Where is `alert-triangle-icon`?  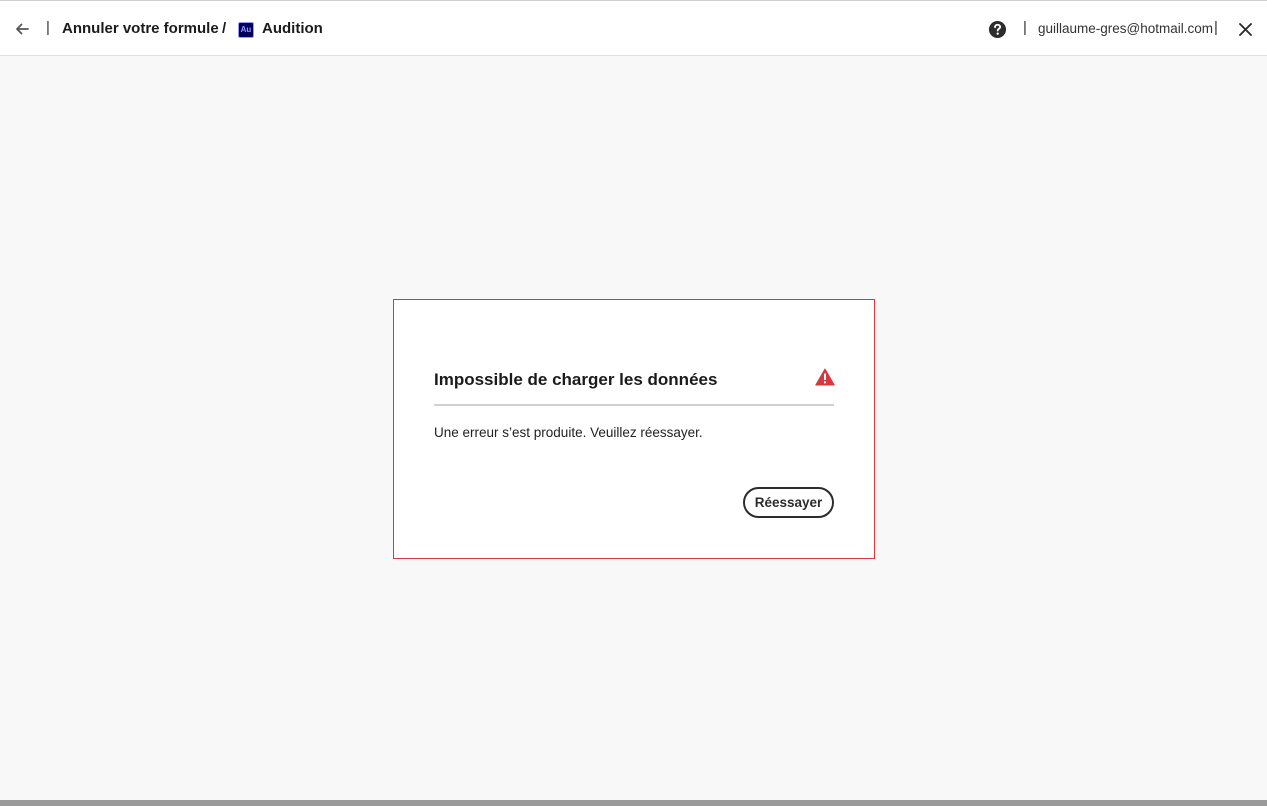
alert-triangle-icon is located at coordinates (825, 377).